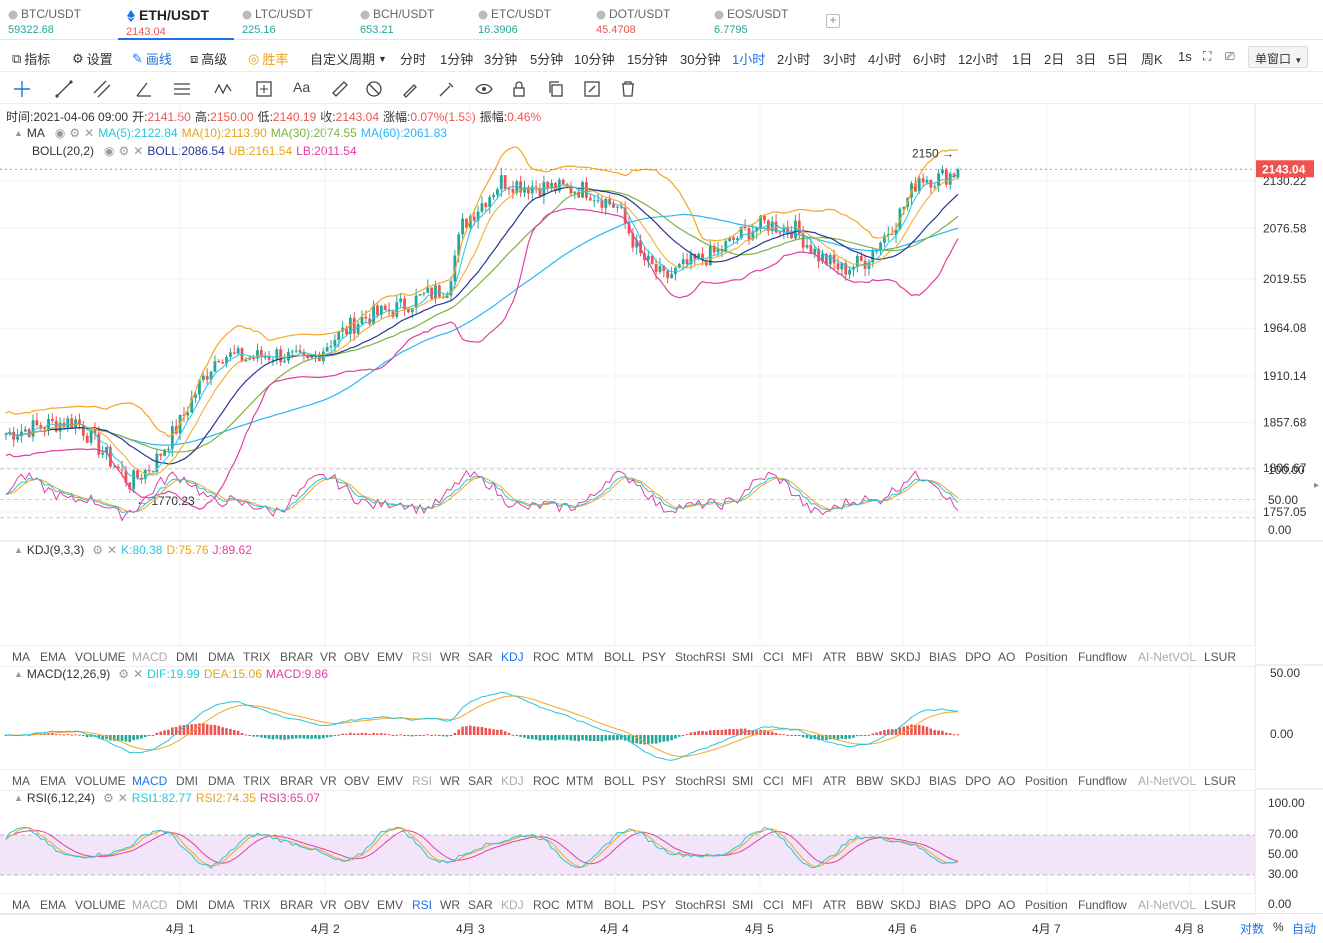  What do you see at coordinates (456, 58) in the screenshot?
I see `period-1: 1分钟` at bounding box center [456, 58].